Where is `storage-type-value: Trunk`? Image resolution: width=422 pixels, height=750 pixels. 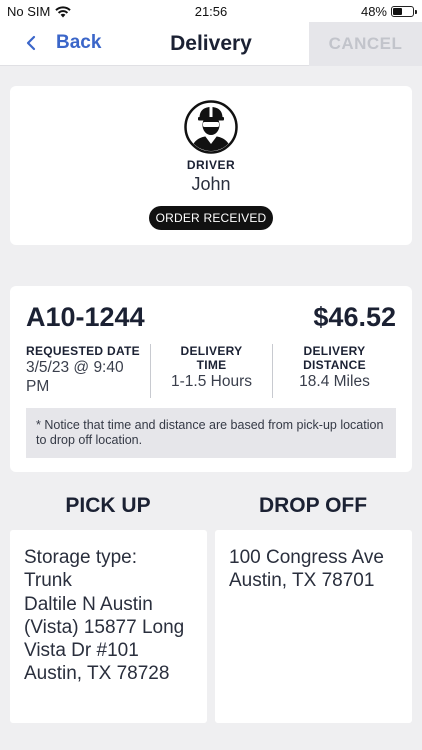 storage-type-value: Trunk is located at coordinates (48, 581).